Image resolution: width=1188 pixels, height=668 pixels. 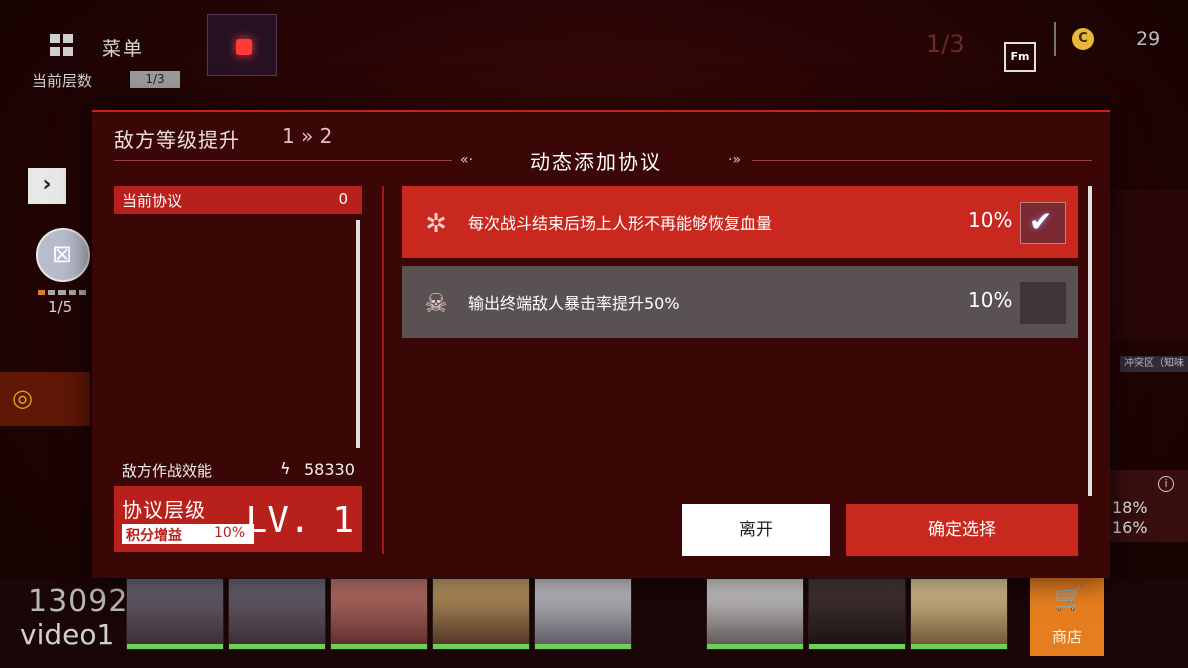 I want to click on current-protocol-label: 当前协议, so click(x=152, y=201).